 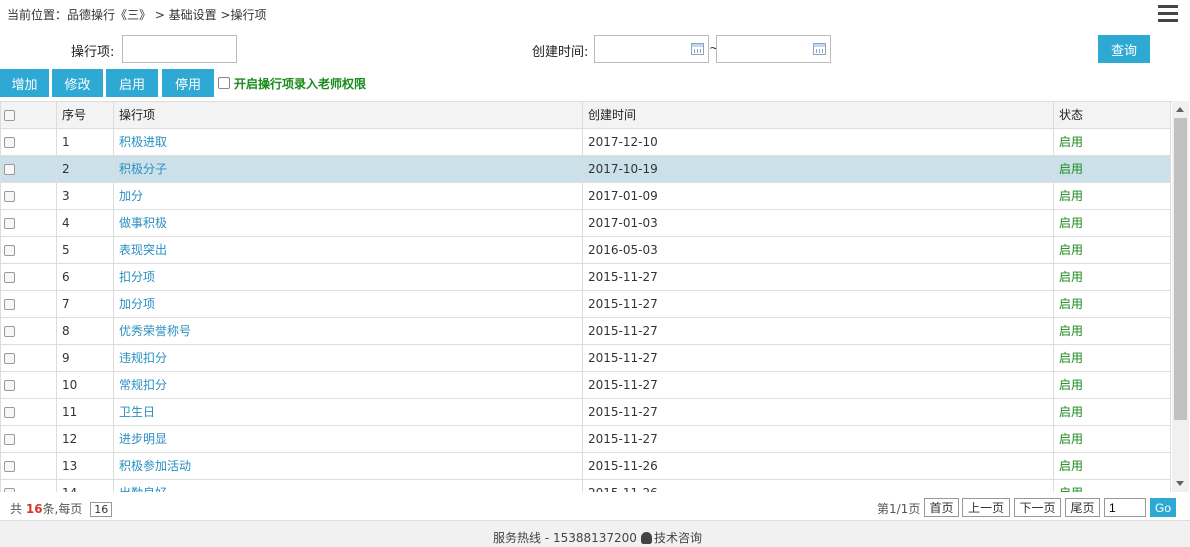 What do you see at coordinates (585, 331) in the screenshot?
I see `table-row: 8 优秀荣誉称号 2015-11-27 启用` at bounding box center [585, 331].